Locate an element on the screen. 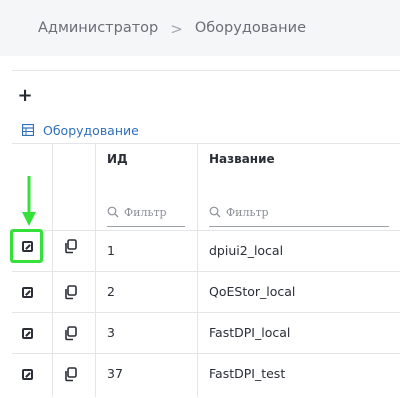 The width and height of the screenshot is (400, 398). table-row-id: 3 is located at coordinates (111, 332).